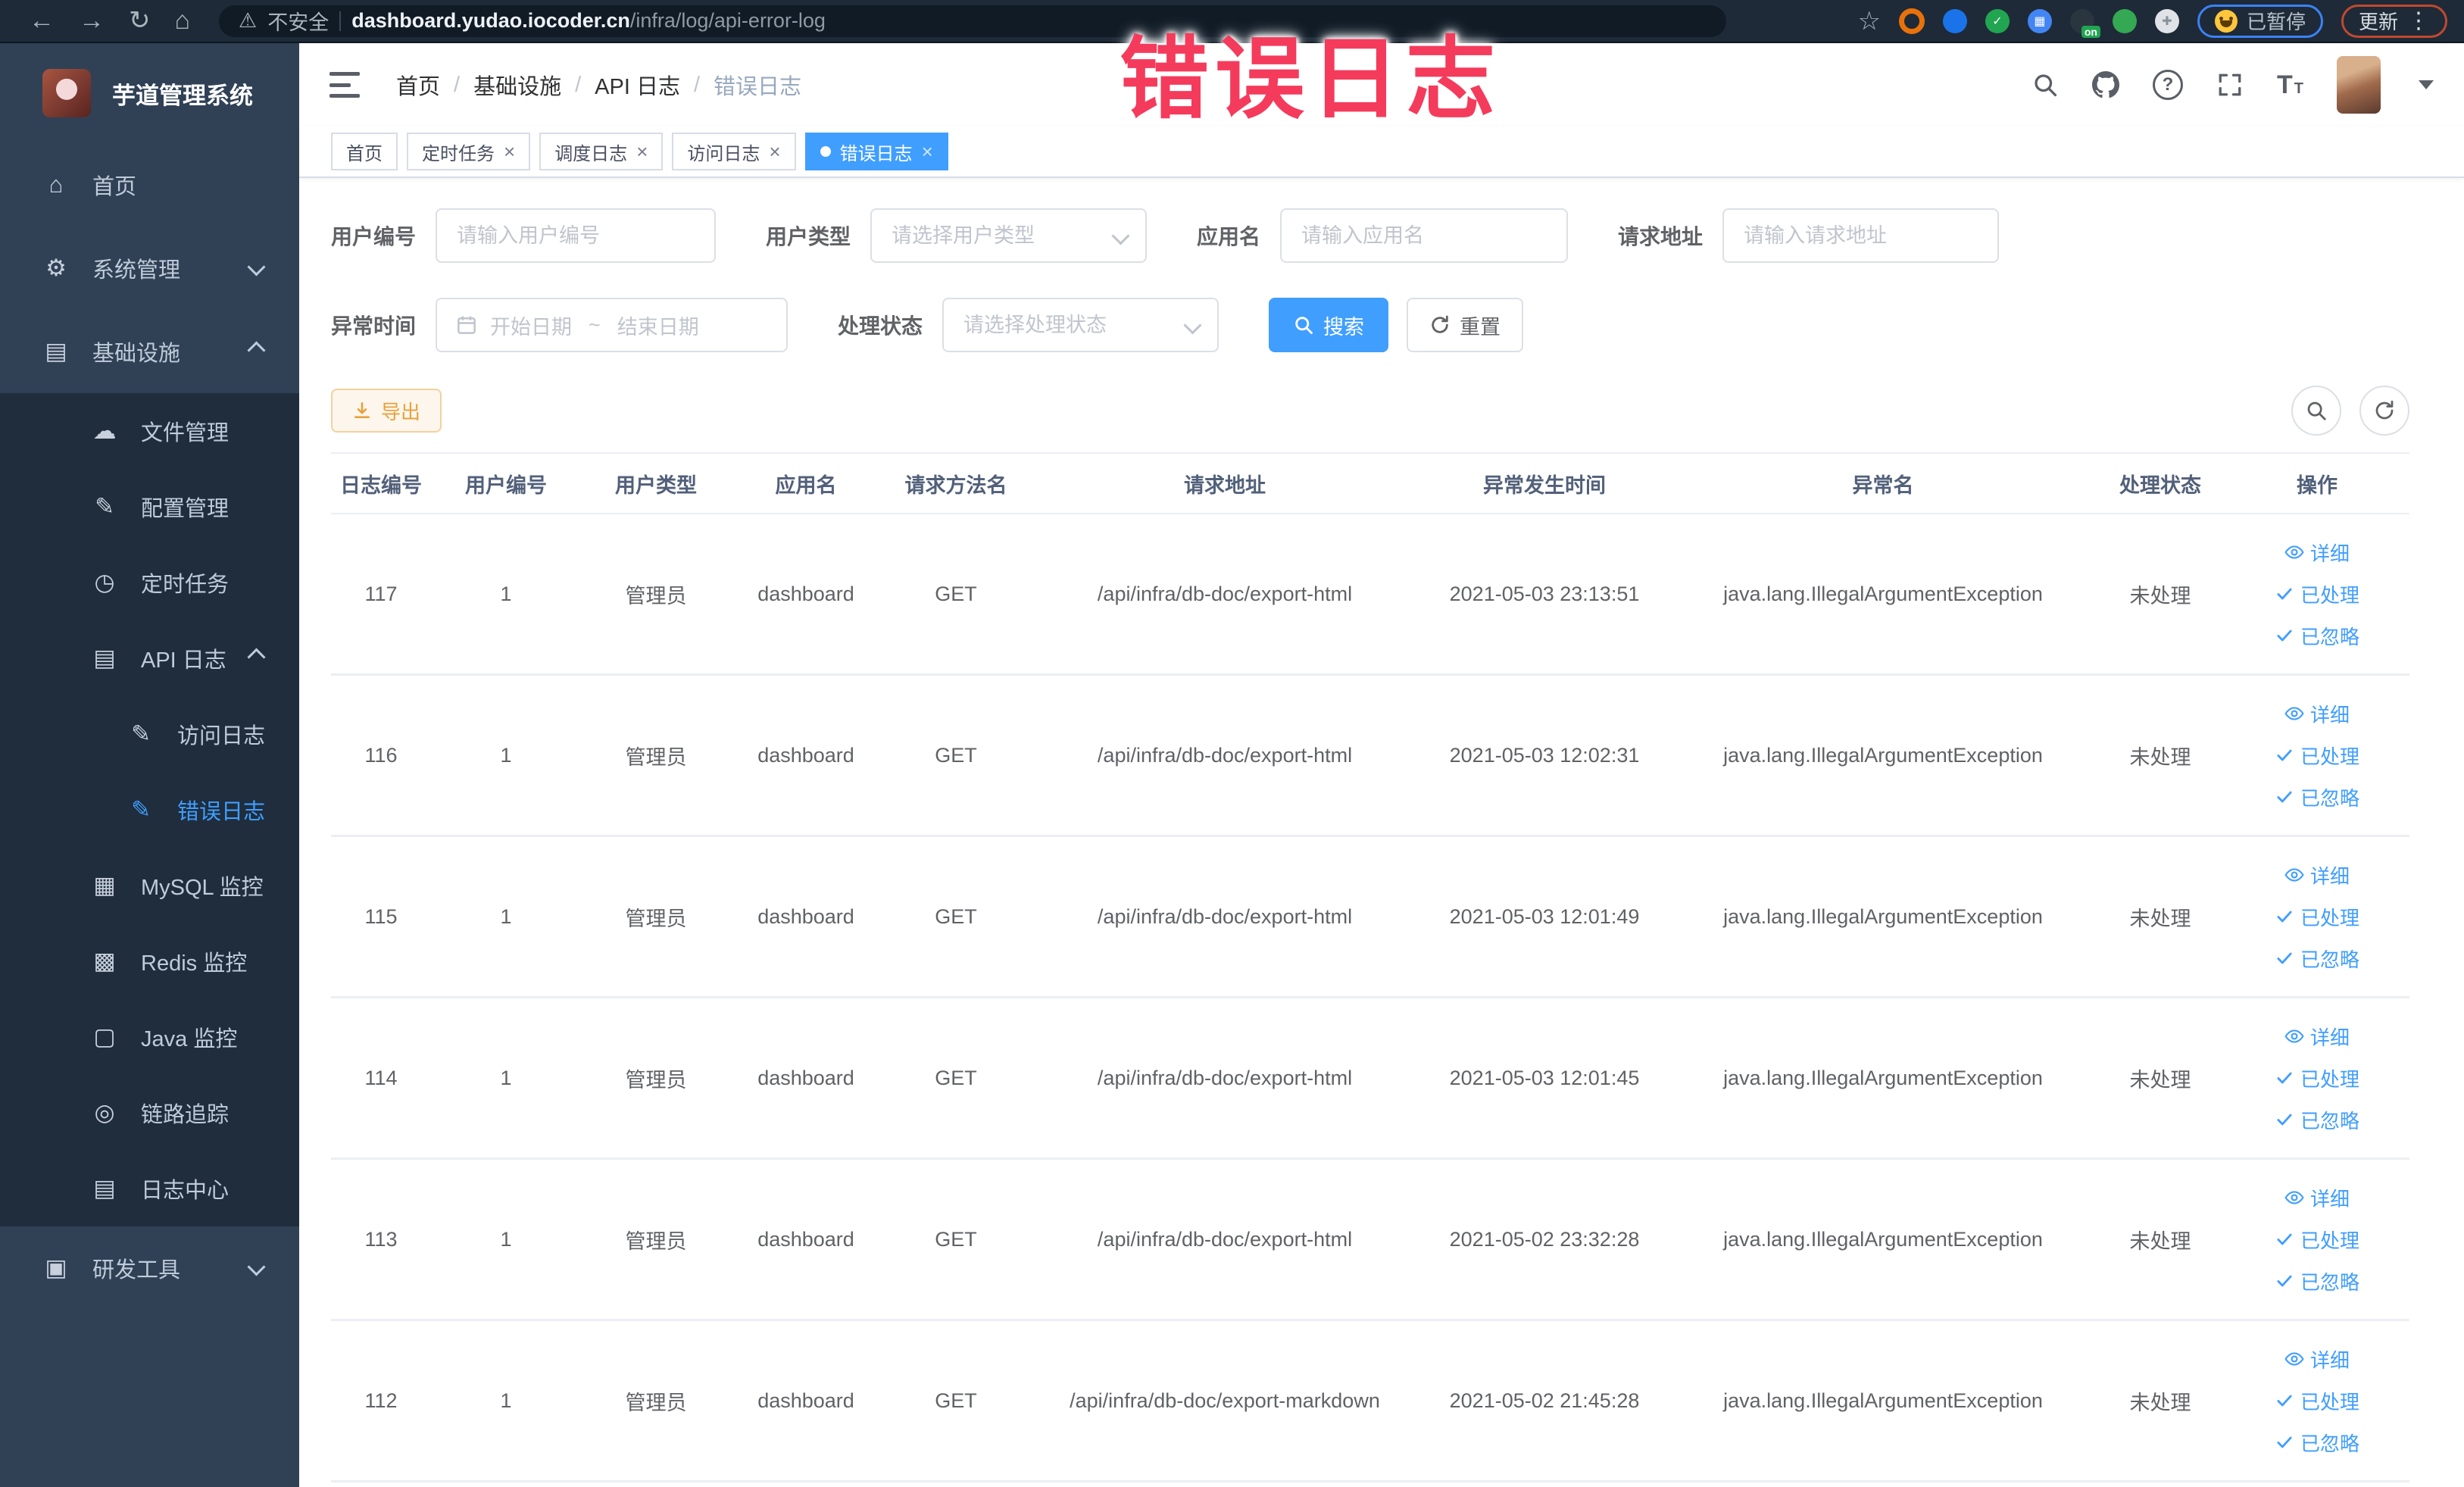 The height and width of the screenshot is (1487, 2464). Describe the element at coordinates (2426, 84) in the screenshot. I see `avatar-caret-icon` at that location.